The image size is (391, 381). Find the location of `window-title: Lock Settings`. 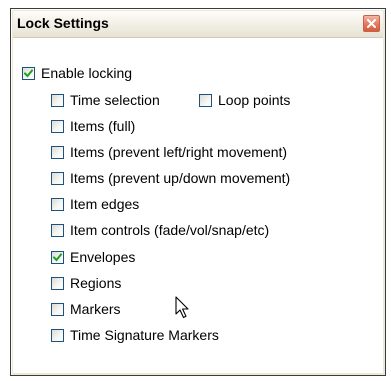

window-title: Lock Settings is located at coordinates (63, 23).